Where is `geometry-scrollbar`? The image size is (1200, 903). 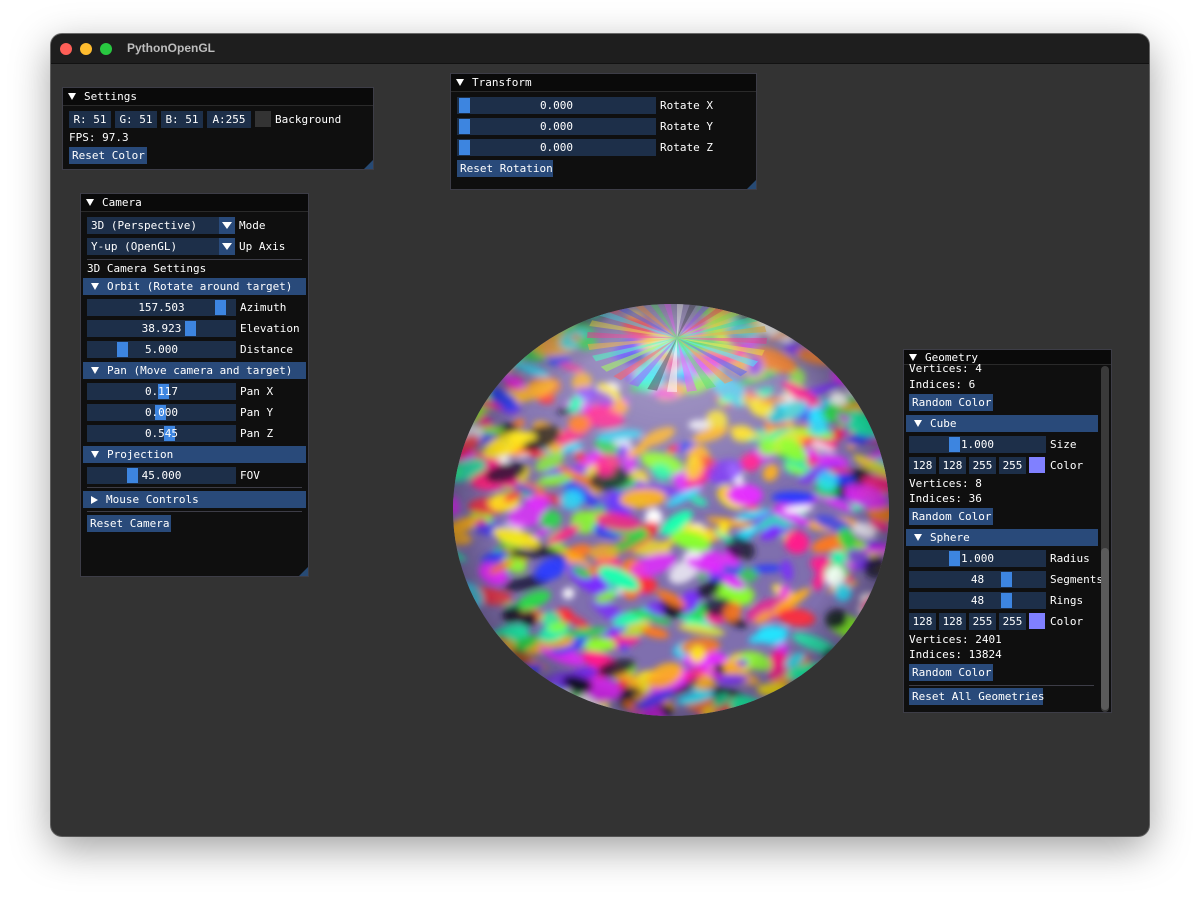
geometry-scrollbar is located at coordinates (1105, 539).